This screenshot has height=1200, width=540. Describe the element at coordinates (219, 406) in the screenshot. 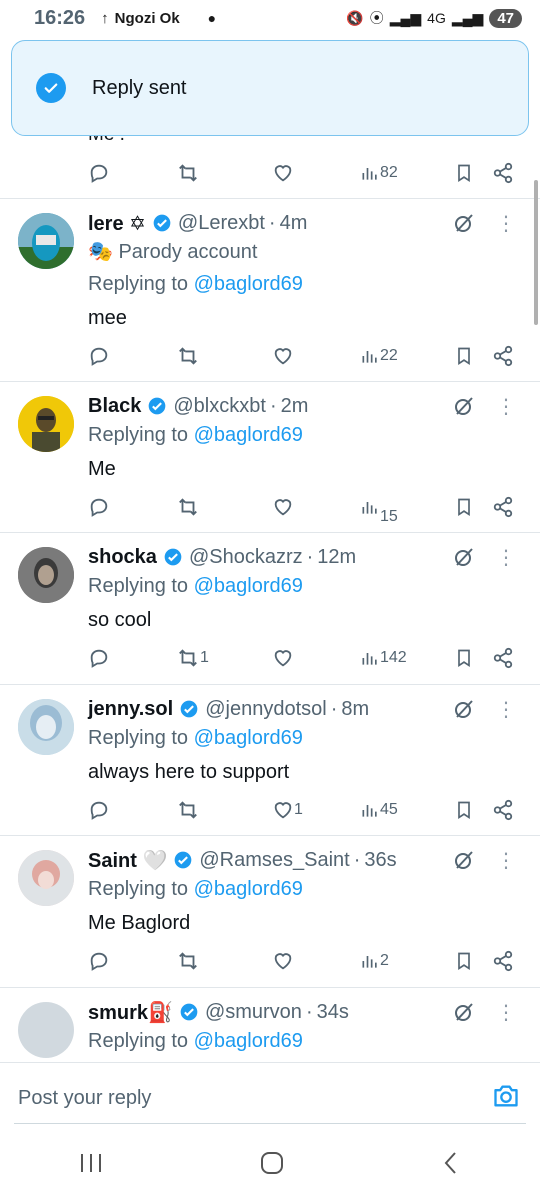

I see `user-handle: @blxckxbt` at that location.